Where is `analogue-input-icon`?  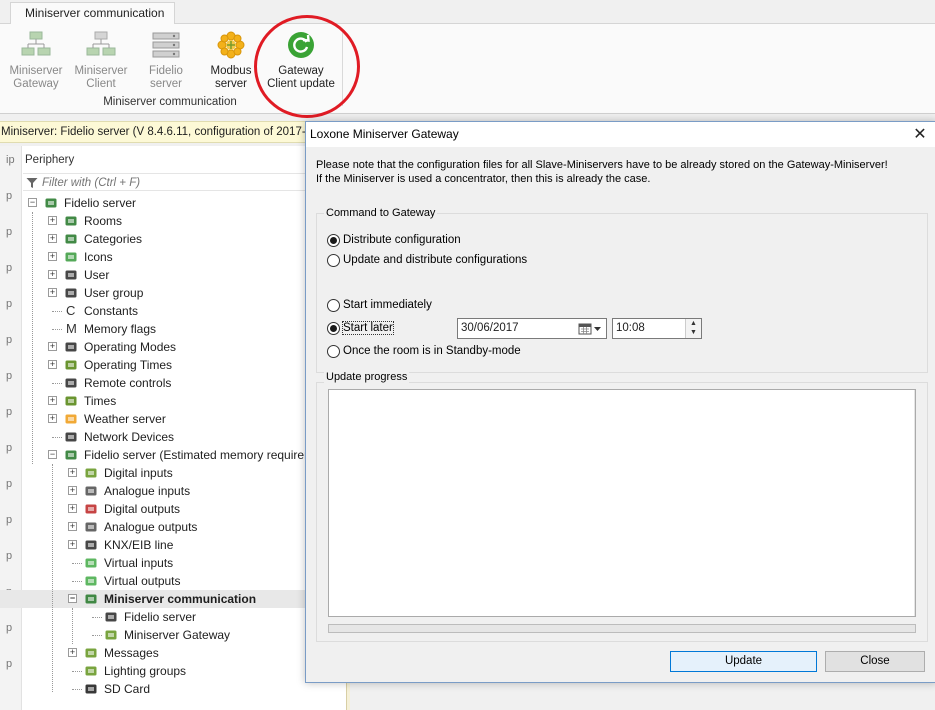
analogue-input-icon is located at coordinates (91, 491).